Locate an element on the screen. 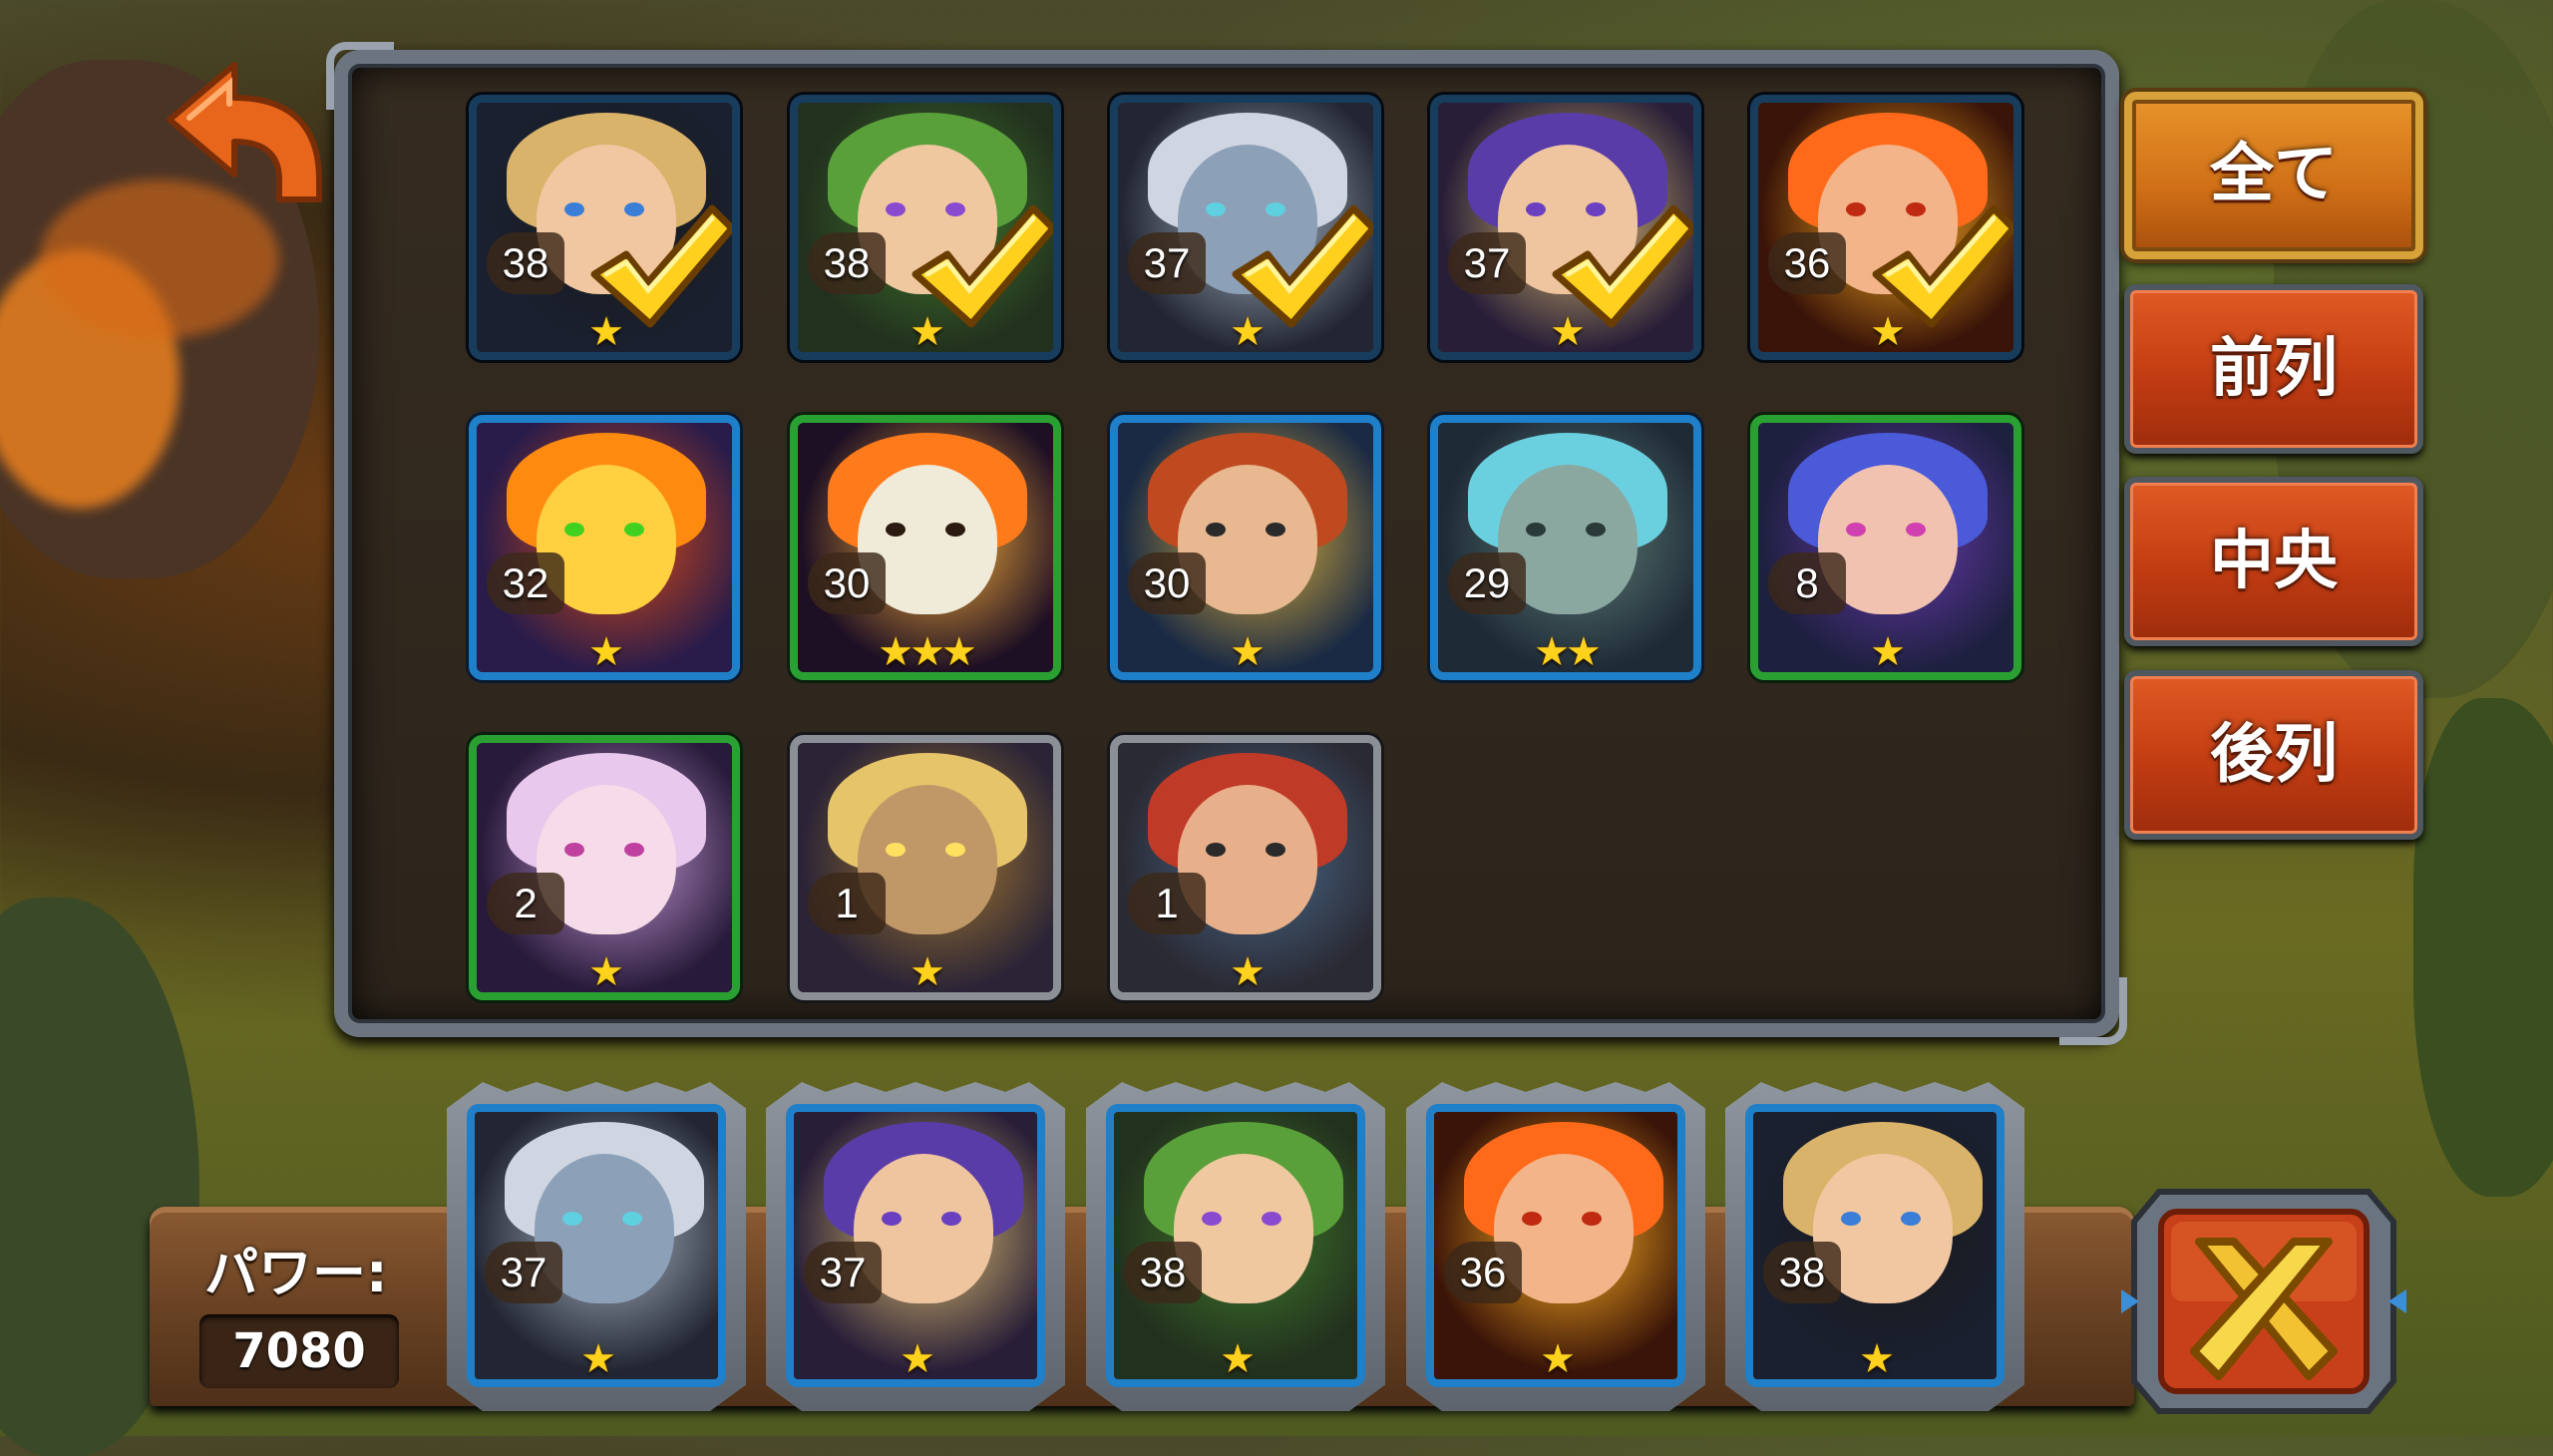 Image resolution: width=2553 pixels, height=1456 pixels. star-rating-icon: ★★ is located at coordinates (1568, 652).